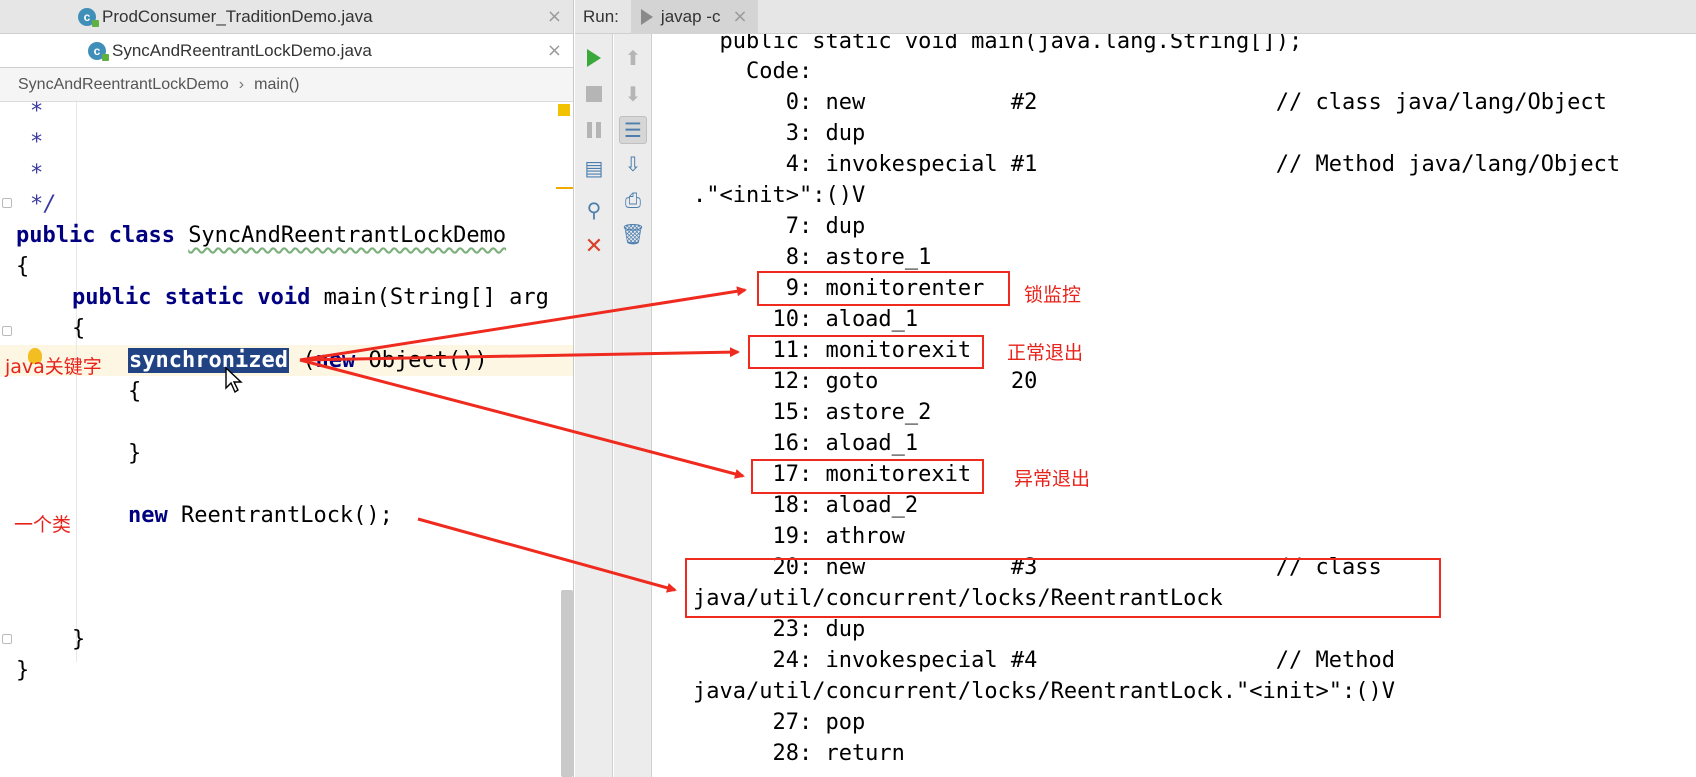 This screenshot has height=777, width=1696. I want to click on output-line: 7: dup, so click(779, 226).